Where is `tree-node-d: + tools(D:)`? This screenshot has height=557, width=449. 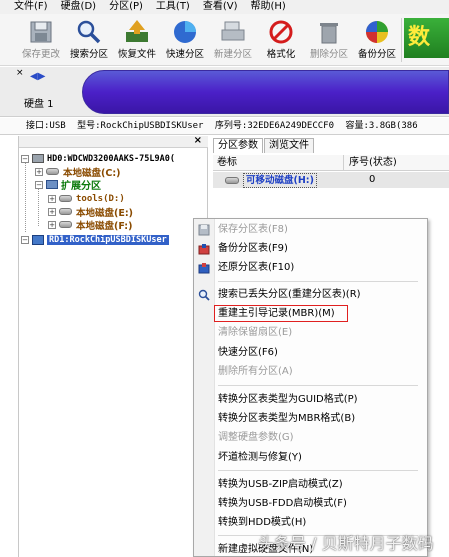
tree-node-d: + tools(D:) is located at coordinates (86, 198).